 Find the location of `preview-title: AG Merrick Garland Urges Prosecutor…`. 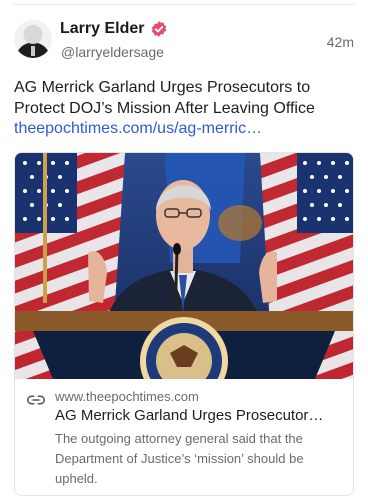

preview-title: AG Merrick Garland Urges Prosecutor… is located at coordinates (199, 415).